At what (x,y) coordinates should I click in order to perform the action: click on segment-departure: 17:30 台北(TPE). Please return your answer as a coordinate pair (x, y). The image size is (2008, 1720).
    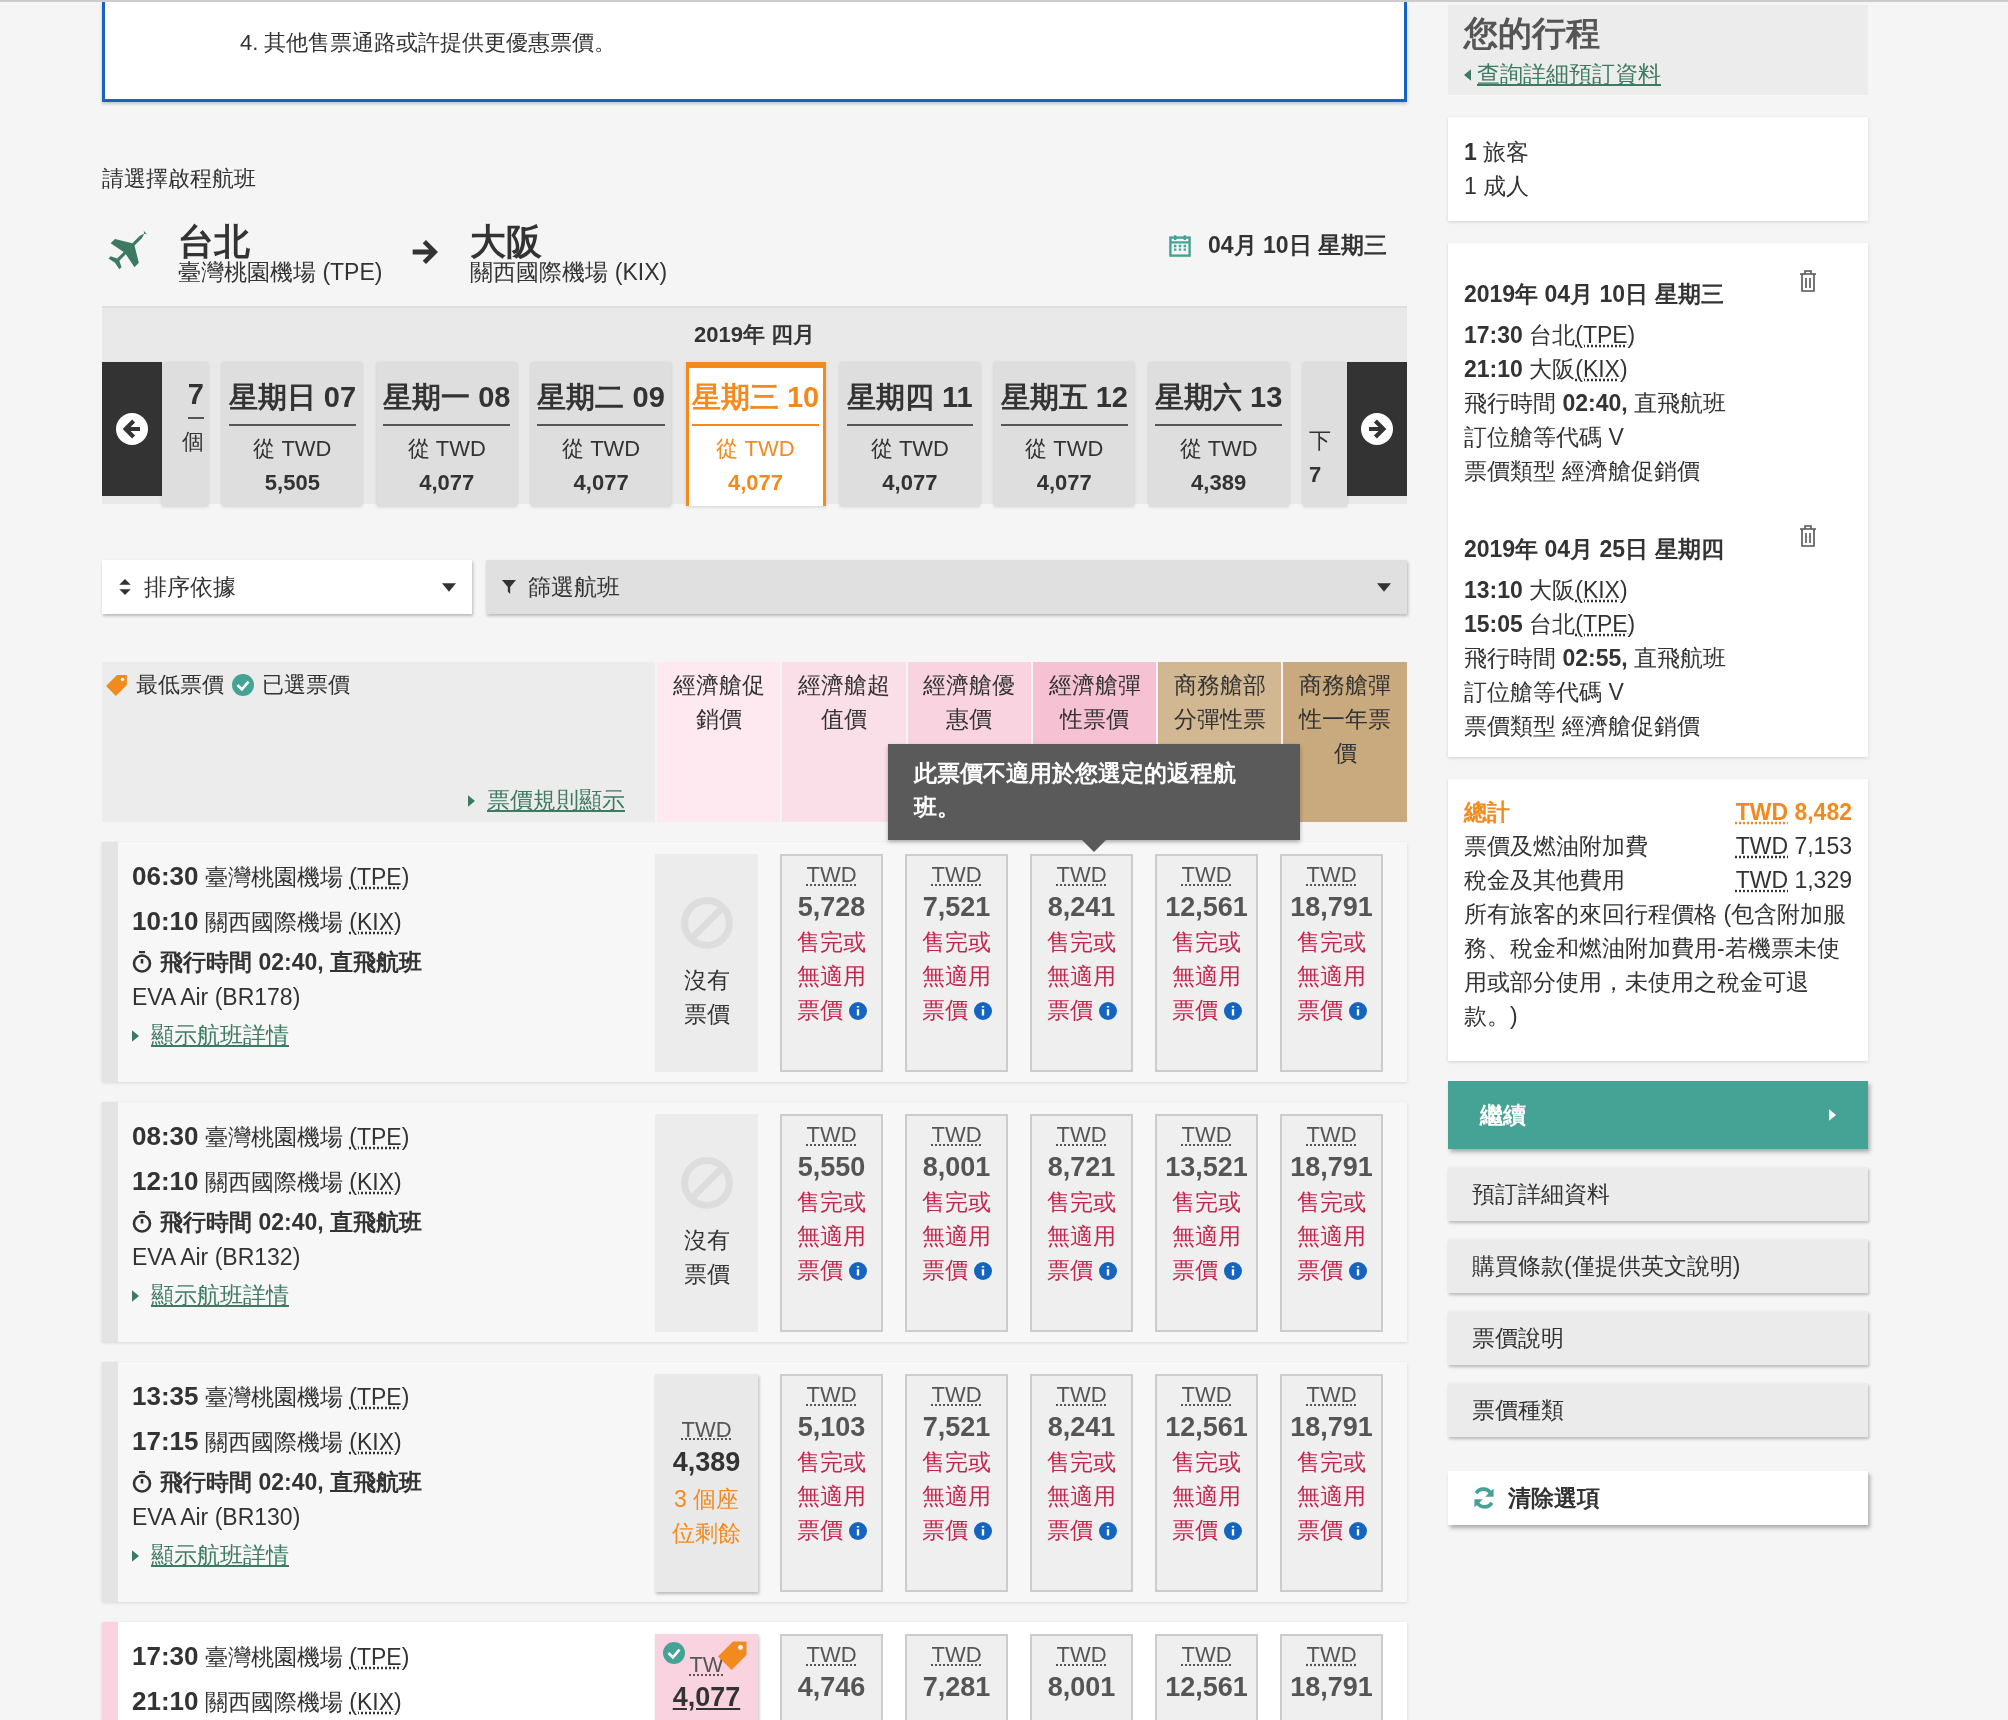
    Looking at the image, I should click on (1550, 335).